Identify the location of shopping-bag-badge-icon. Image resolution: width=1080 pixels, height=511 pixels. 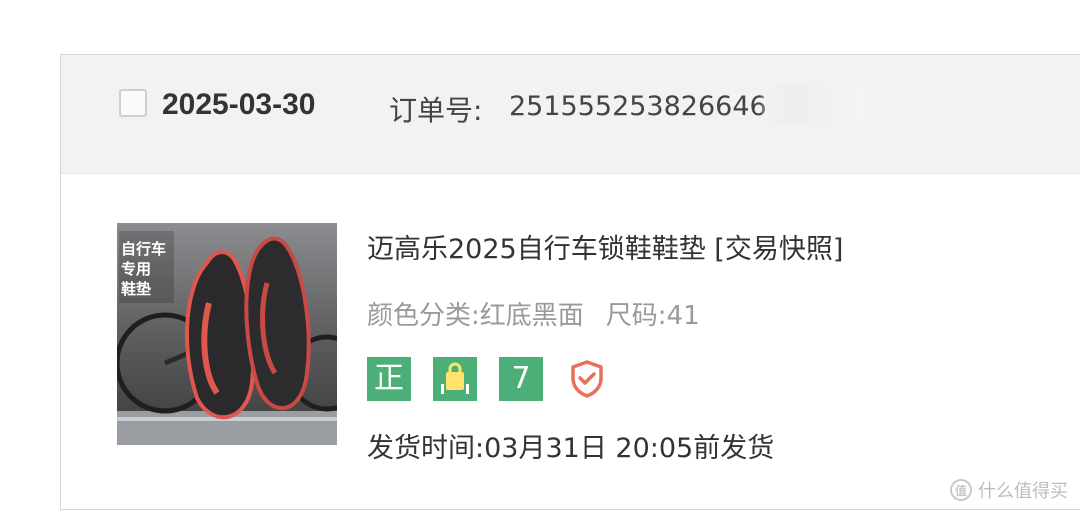
(455, 379).